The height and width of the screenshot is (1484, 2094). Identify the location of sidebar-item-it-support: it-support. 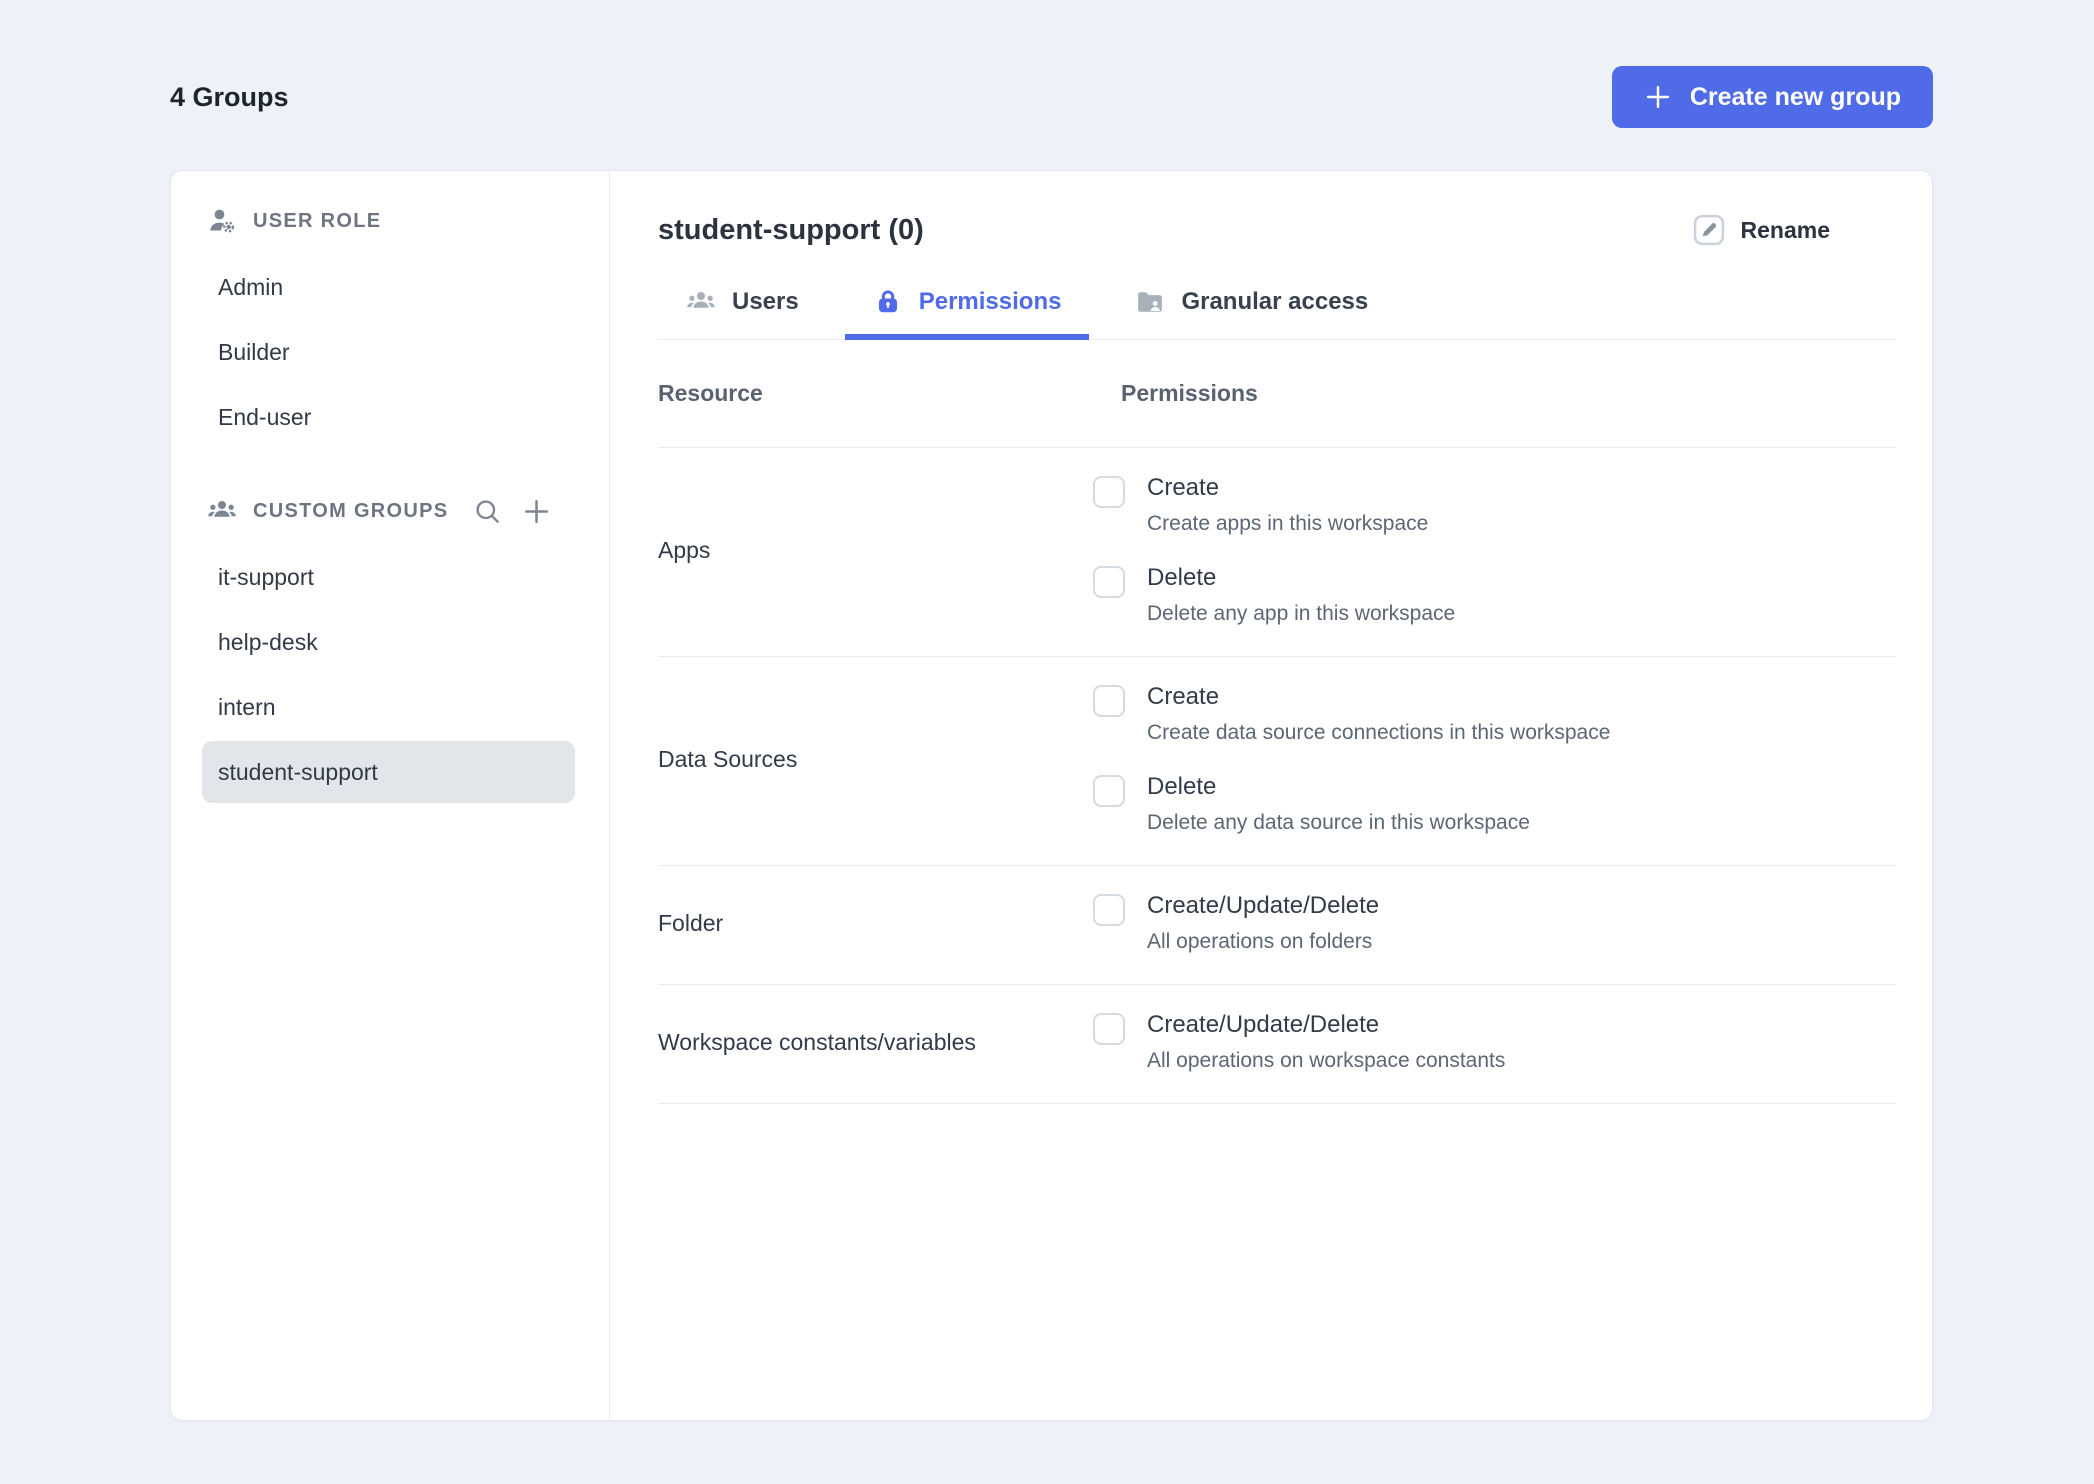
(388, 577).